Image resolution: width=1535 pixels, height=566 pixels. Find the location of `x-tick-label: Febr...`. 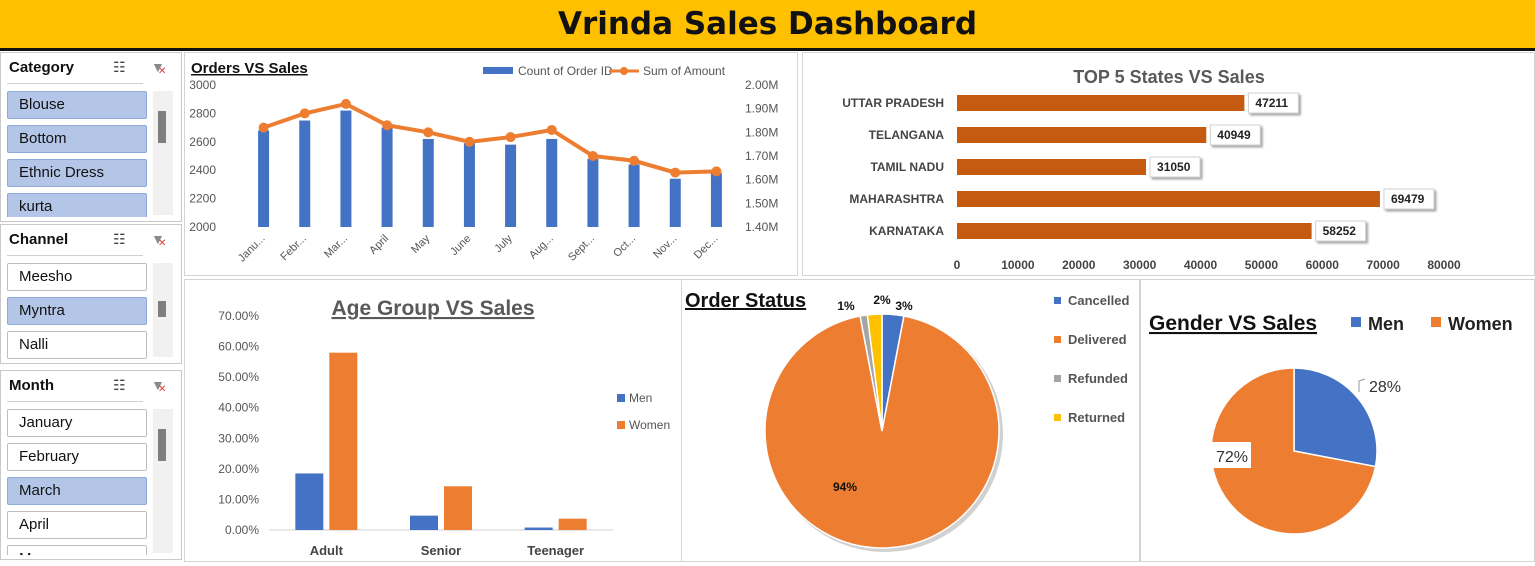

x-tick-label: Febr... is located at coordinates (293, 248).